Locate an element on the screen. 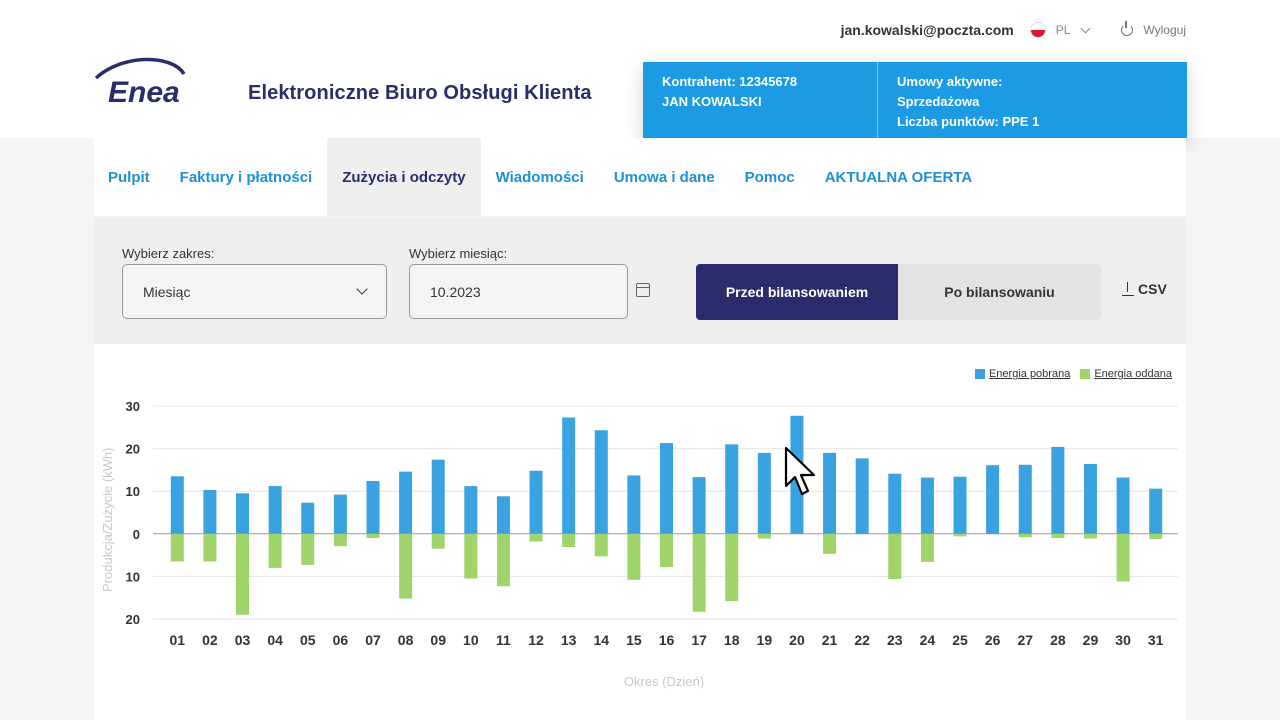 Image resolution: width=1280 pixels, height=720 pixels. x-tick-label: 17 is located at coordinates (699, 640).